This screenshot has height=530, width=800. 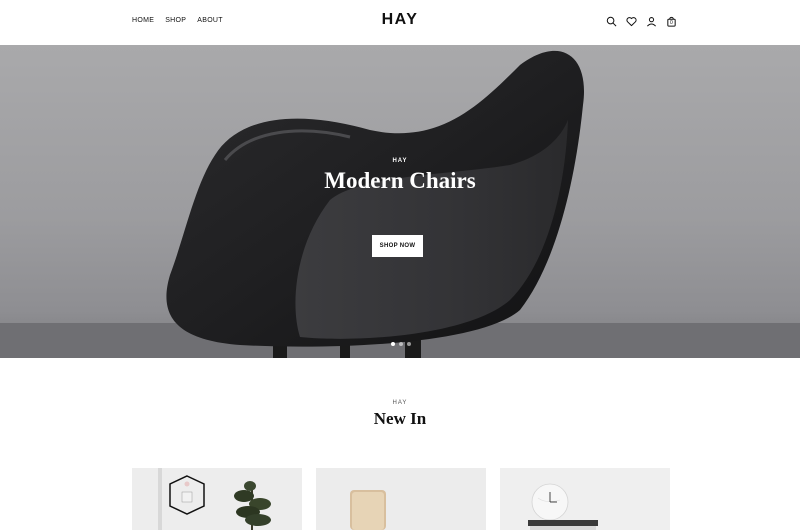 I want to click on cart-count-badge: 0, so click(x=671, y=23).